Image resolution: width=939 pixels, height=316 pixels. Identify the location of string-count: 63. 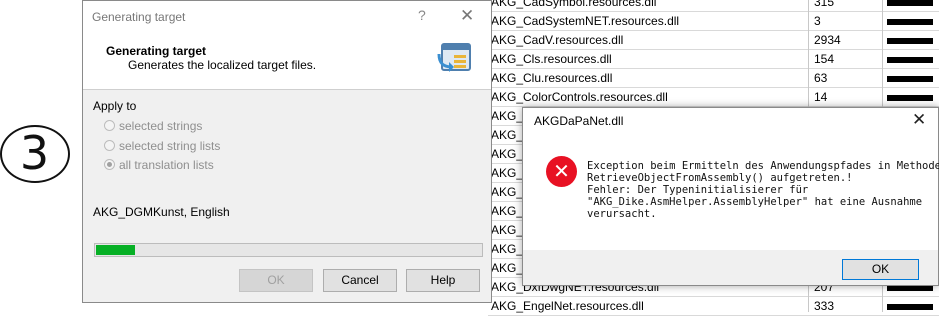
(821, 78).